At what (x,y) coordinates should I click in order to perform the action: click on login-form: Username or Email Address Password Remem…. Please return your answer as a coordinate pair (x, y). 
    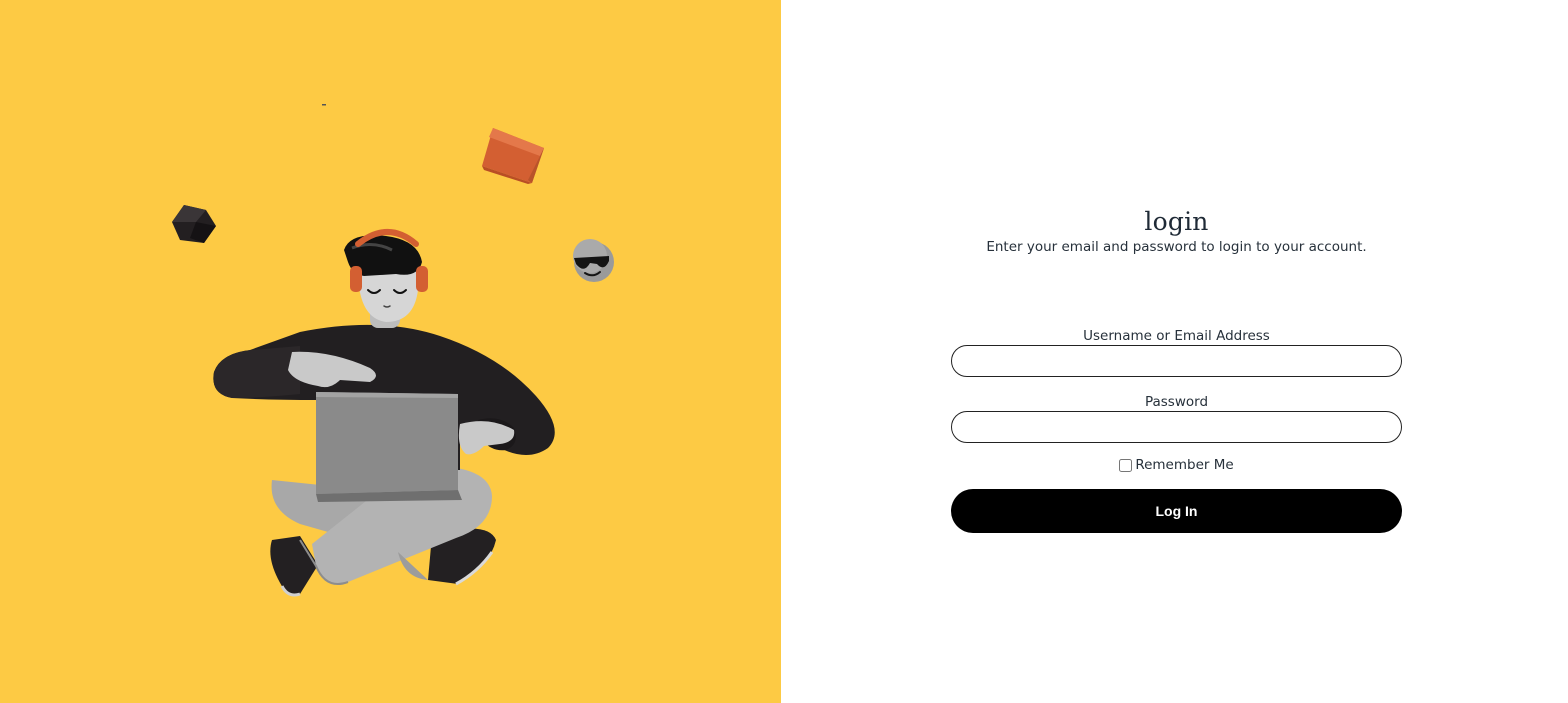
    Looking at the image, I should click on (1176, 430).